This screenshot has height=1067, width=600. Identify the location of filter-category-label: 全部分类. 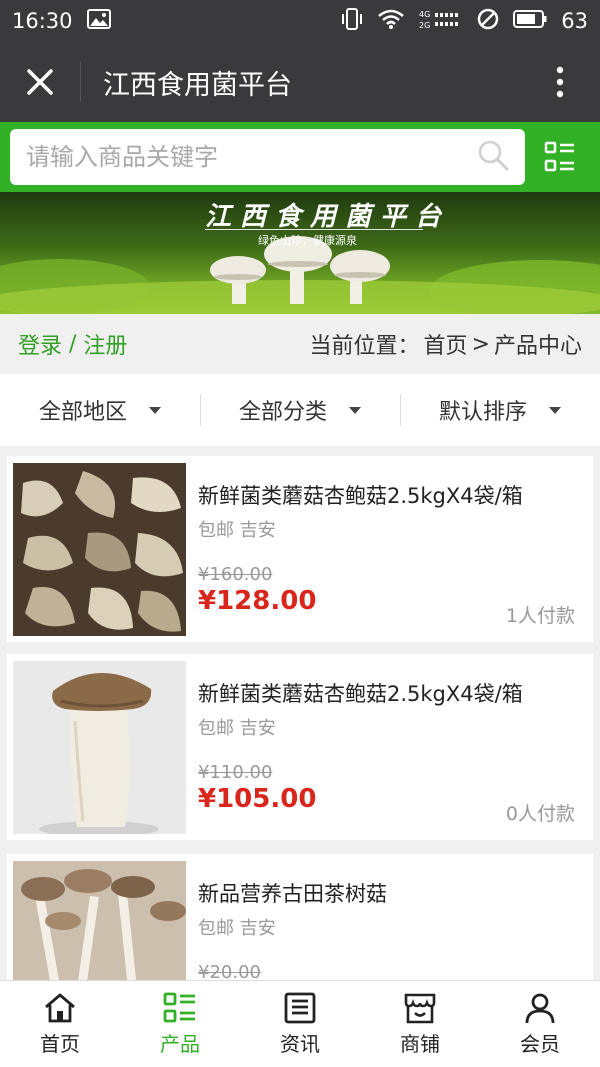
(282, 412).